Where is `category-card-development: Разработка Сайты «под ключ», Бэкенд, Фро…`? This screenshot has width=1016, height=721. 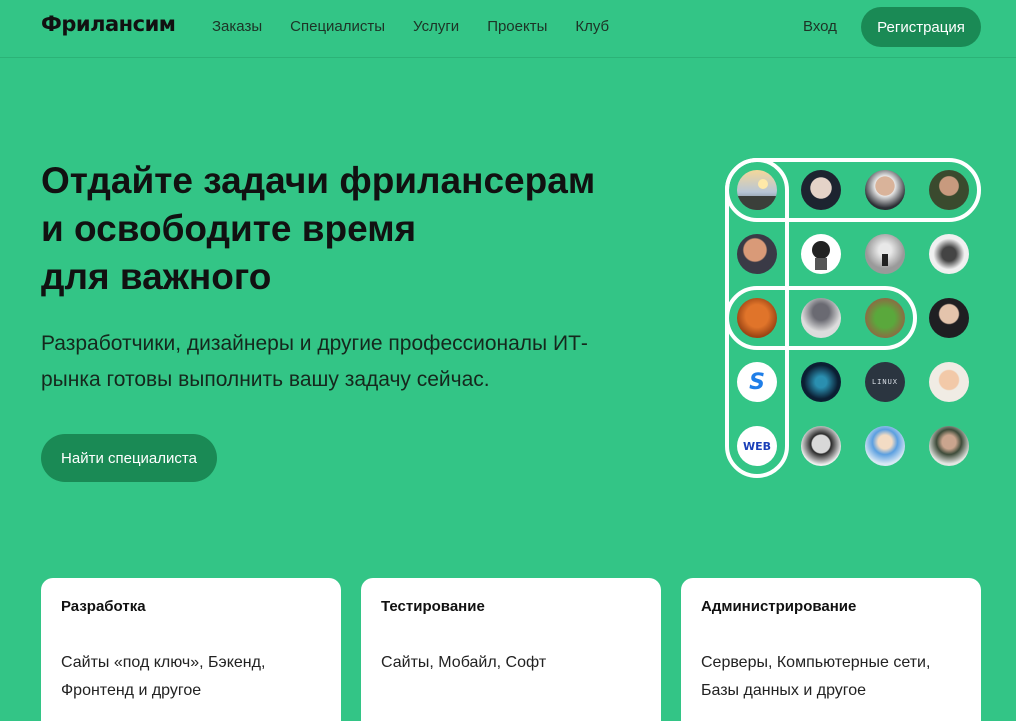 category-card-development: Разработка Сайты «под ключ», Бэкенд, Фро… is located at coordinates (191, 649).